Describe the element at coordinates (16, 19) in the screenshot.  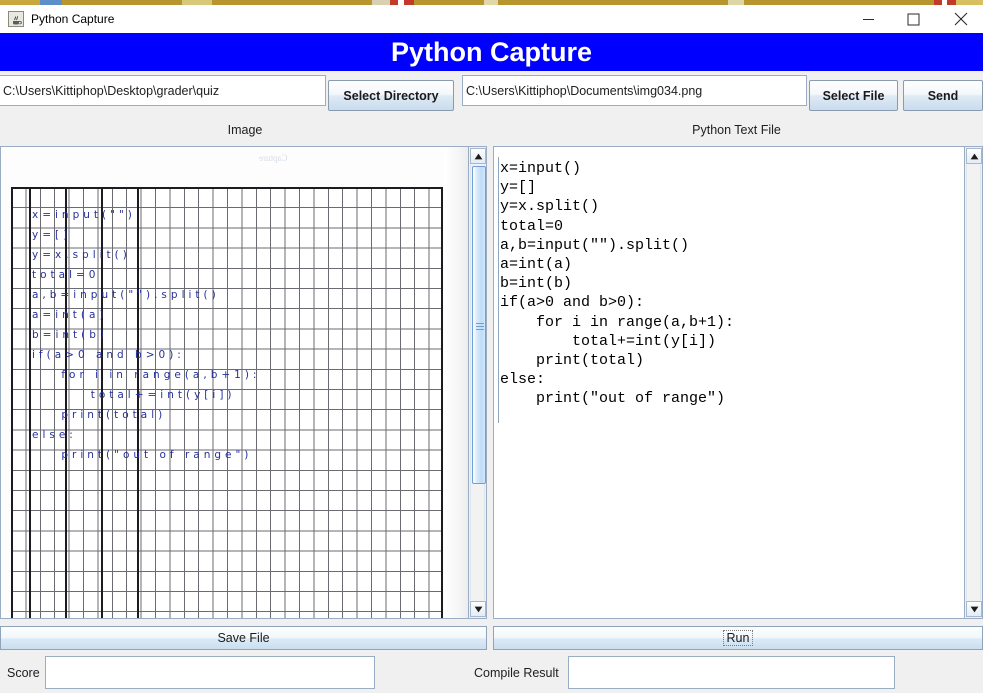
I see `java-coffee-cup-icon` at that location.